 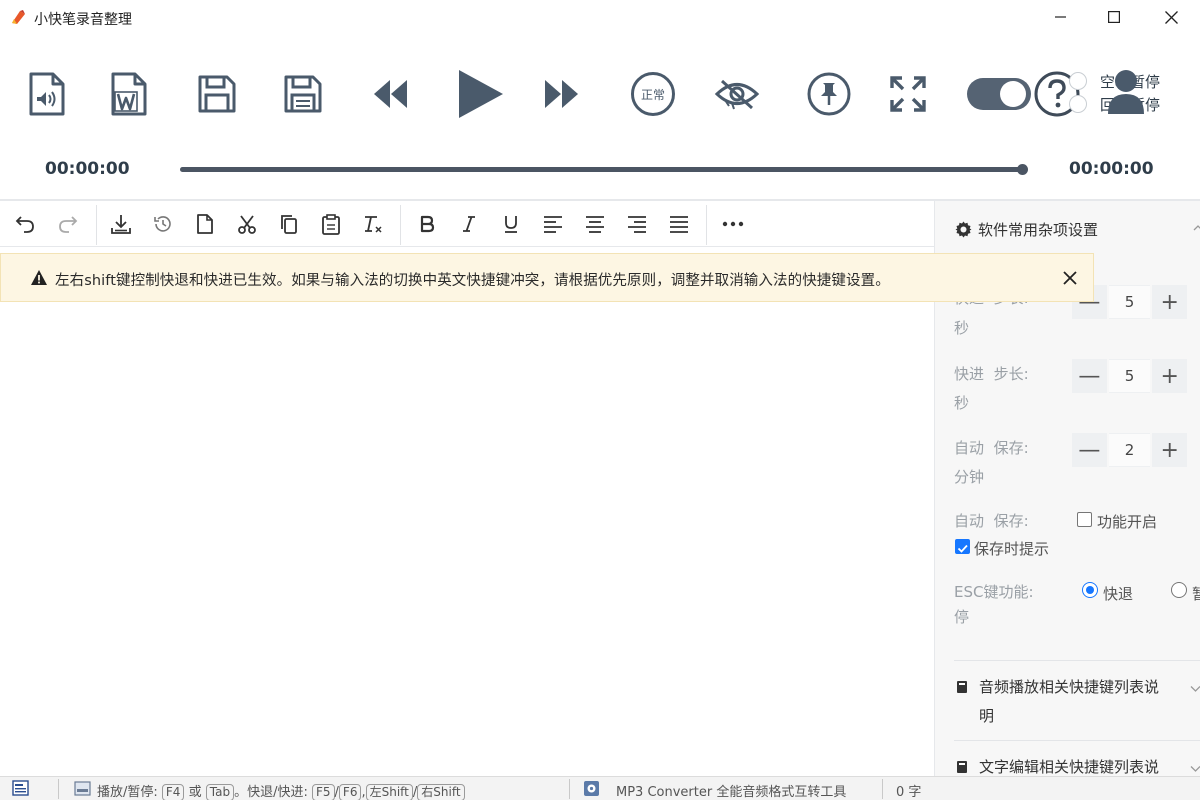 I want to click on bold-button, so click(x=427, y=224).